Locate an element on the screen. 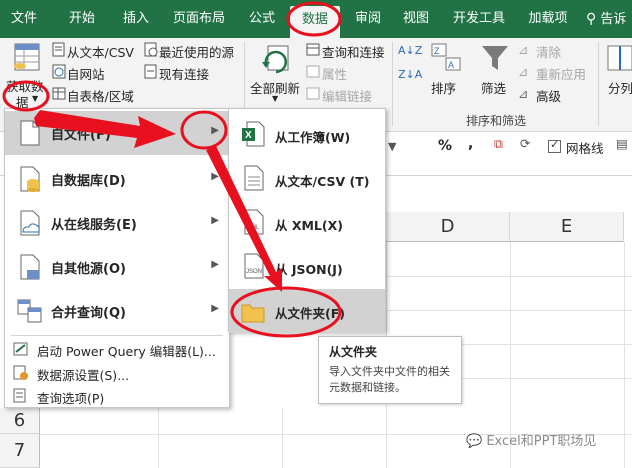 This screenshot has width=632, height=468. submenu-item-from-json: JSON 从 JSON(J) is located at coordinates (307, 267).